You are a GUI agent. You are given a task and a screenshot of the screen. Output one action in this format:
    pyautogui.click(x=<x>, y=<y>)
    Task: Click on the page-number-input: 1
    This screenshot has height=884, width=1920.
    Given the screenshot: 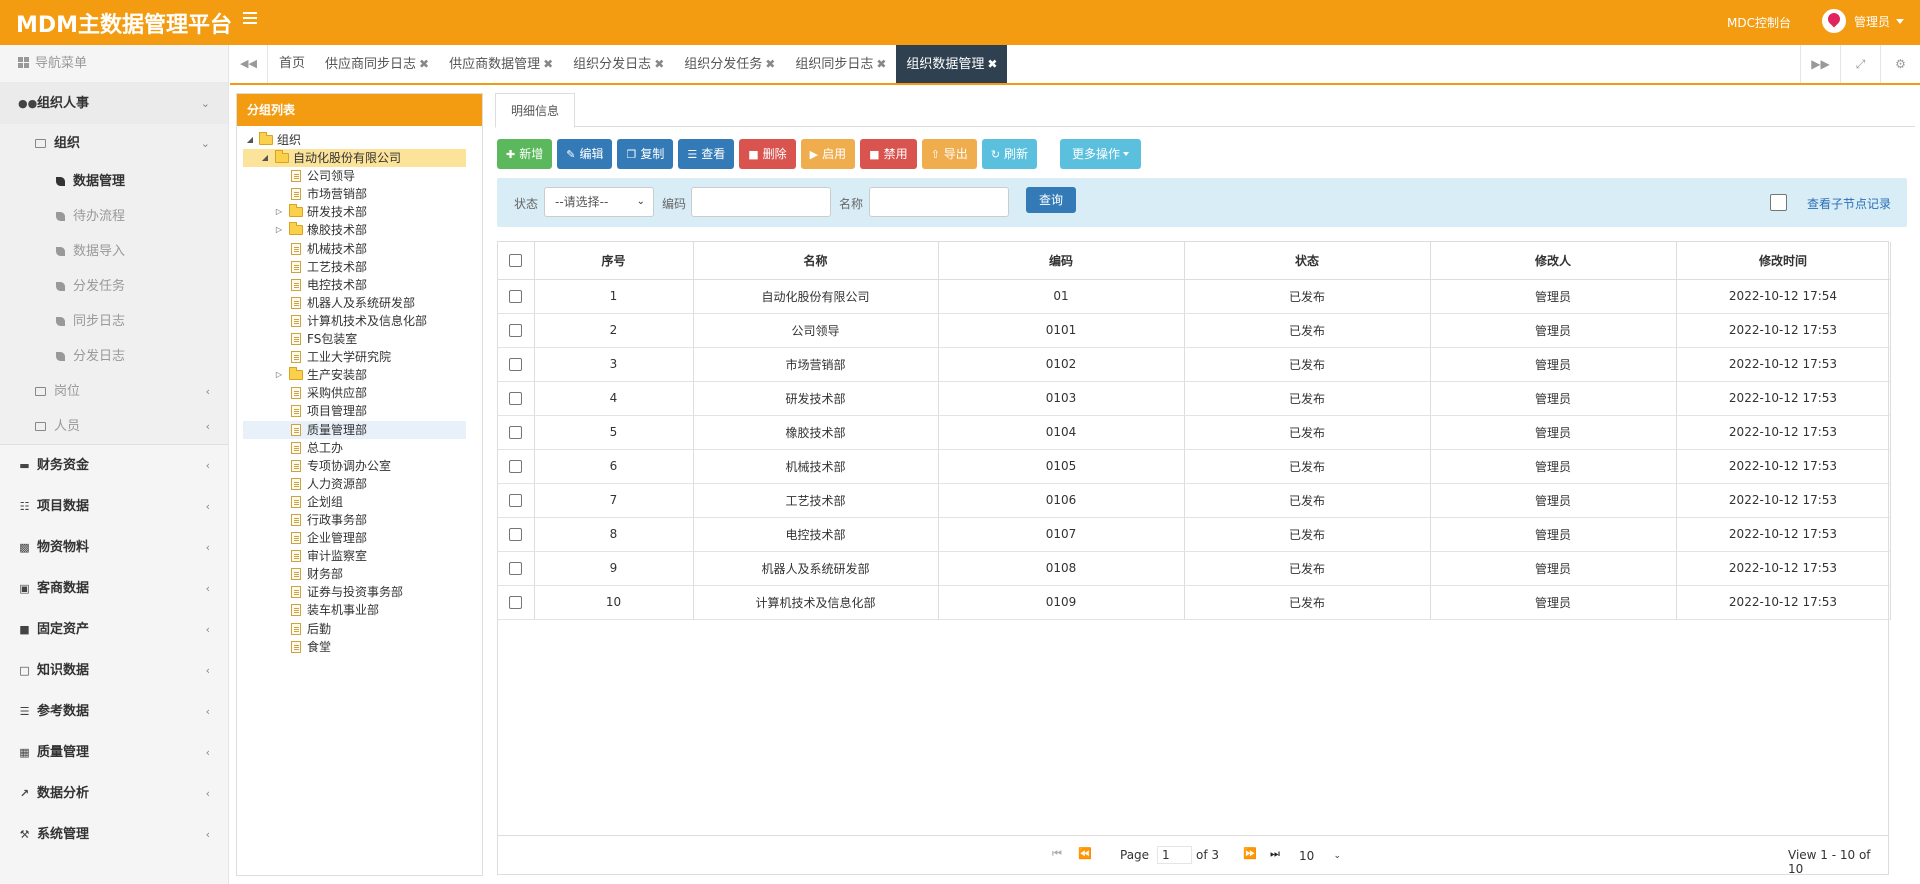 What is the action you would take?
    pyautogui.click(x=1174, y=855)
    